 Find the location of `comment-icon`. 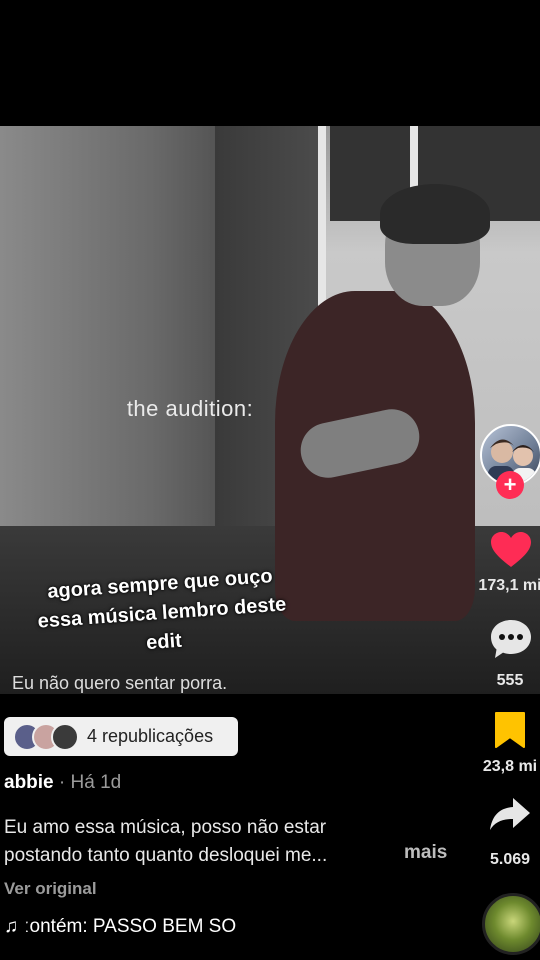

comment-icon is located at coordinates (511, 639).